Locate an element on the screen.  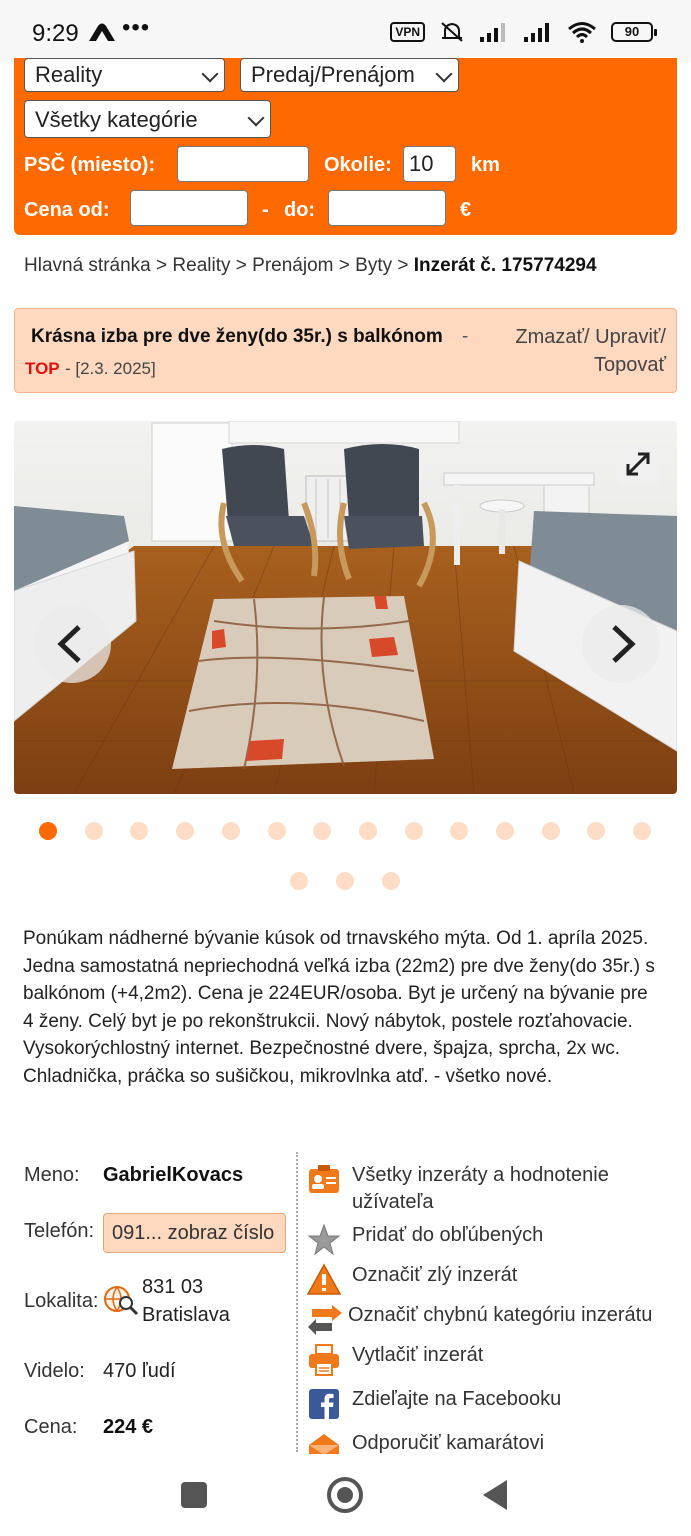
all-user-ads-label: Všetky inzeráty a hodnotenie užívateľa is located at coordinates (480, 1188).